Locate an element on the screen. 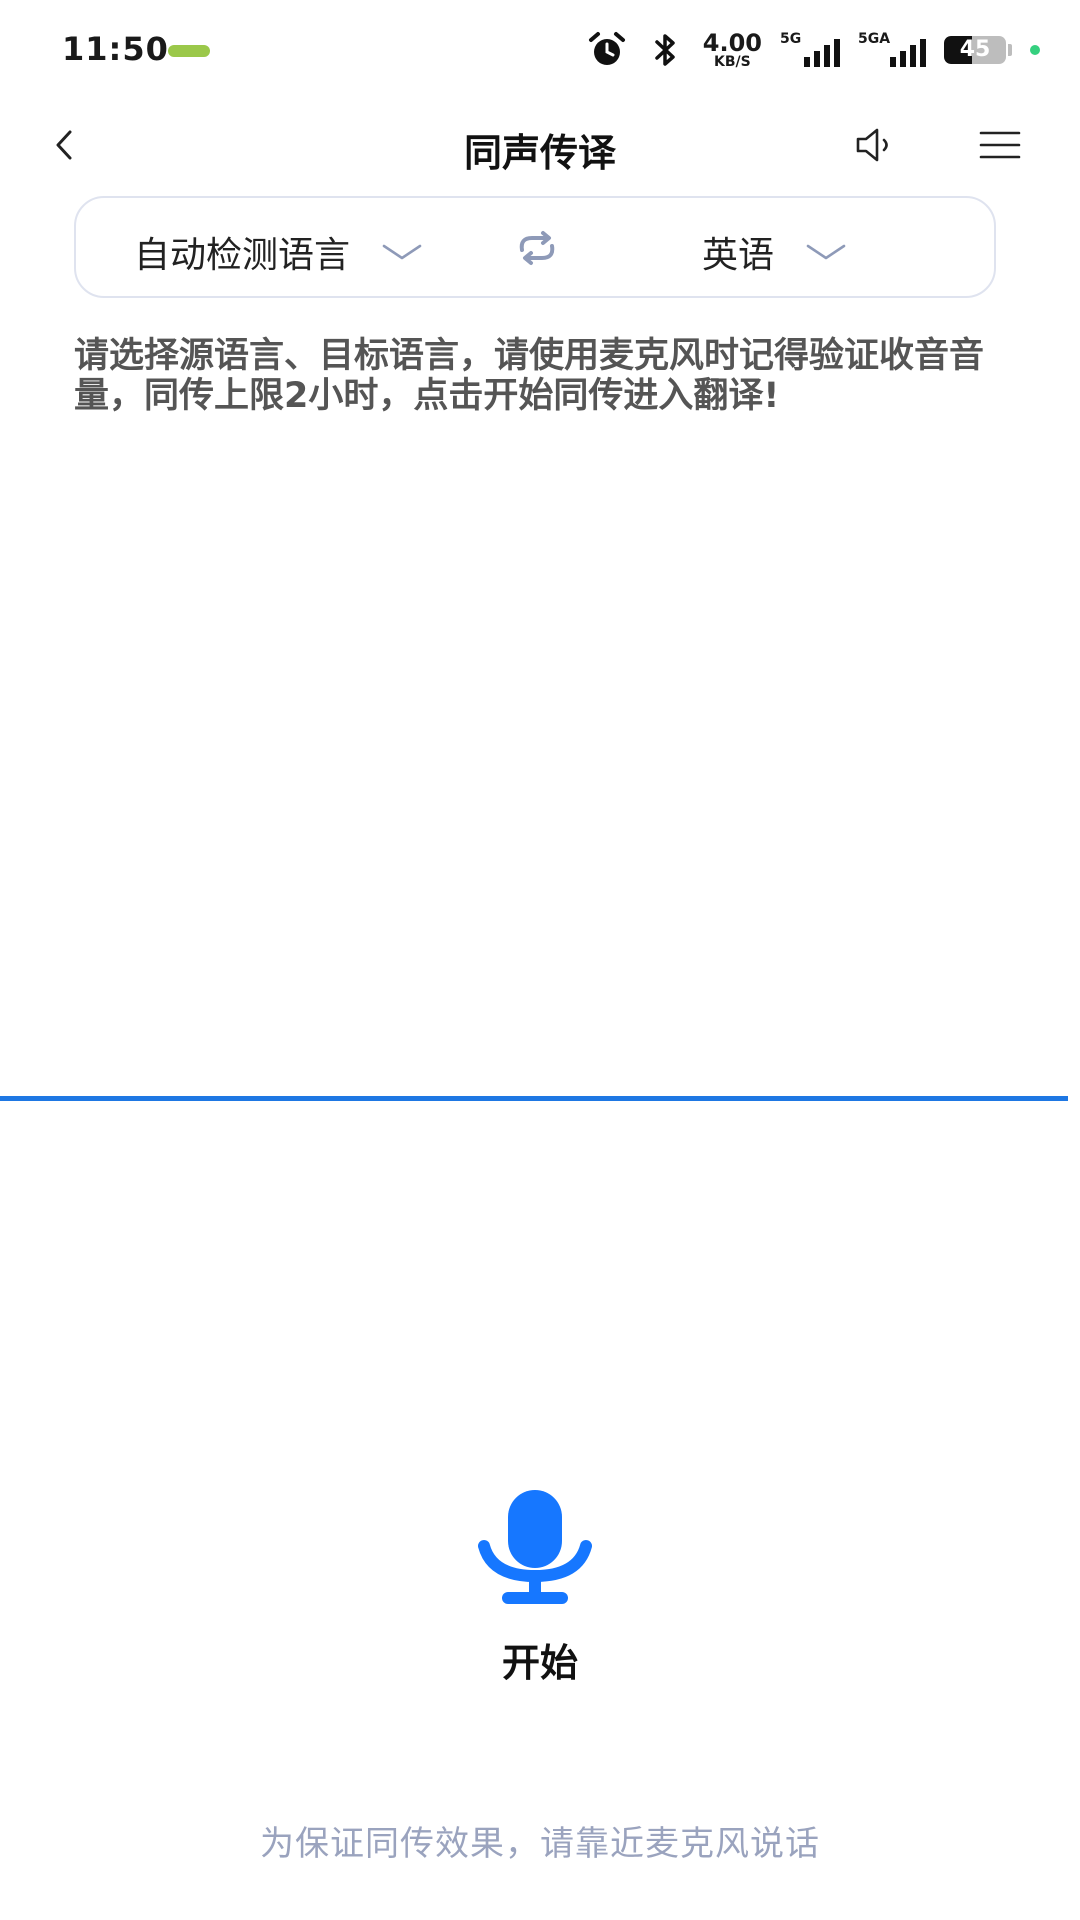  target-language-dropdown: 英语 is located at coordinates (775, 252).